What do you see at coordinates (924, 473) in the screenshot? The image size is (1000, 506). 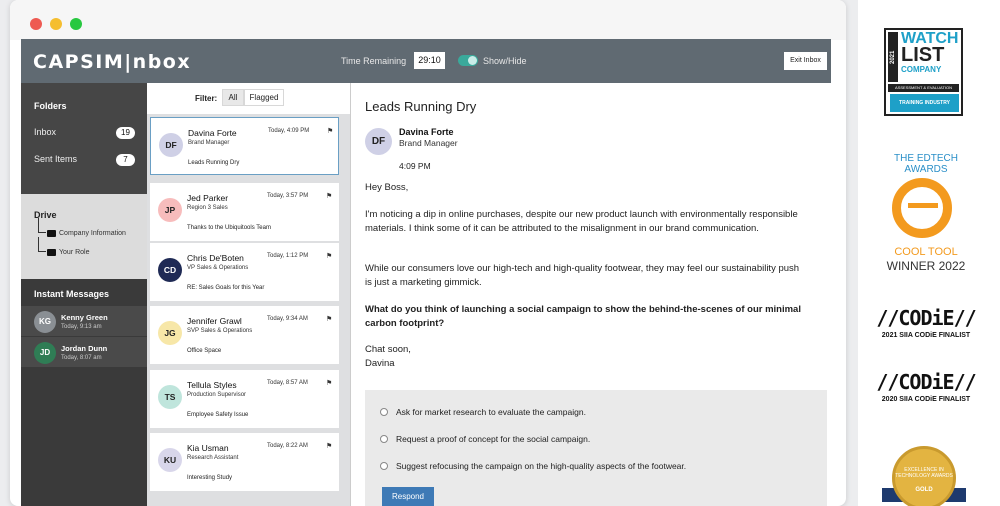 I see `brandon-hall-text: EXCELLENCE IN TECHNOLOGY AWARDS` at bounding box center [924, 473].